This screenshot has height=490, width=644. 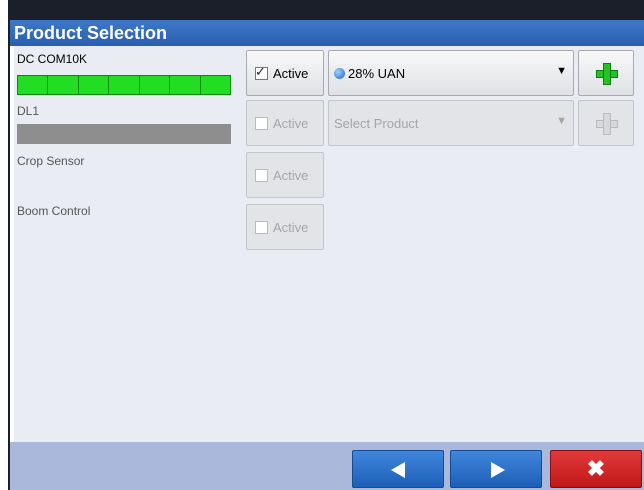 What do you see at coordinates (451, 123) in the screenshot?
I see `product-select-dl1: Select Product ▼` at bounding box center [451, 123].